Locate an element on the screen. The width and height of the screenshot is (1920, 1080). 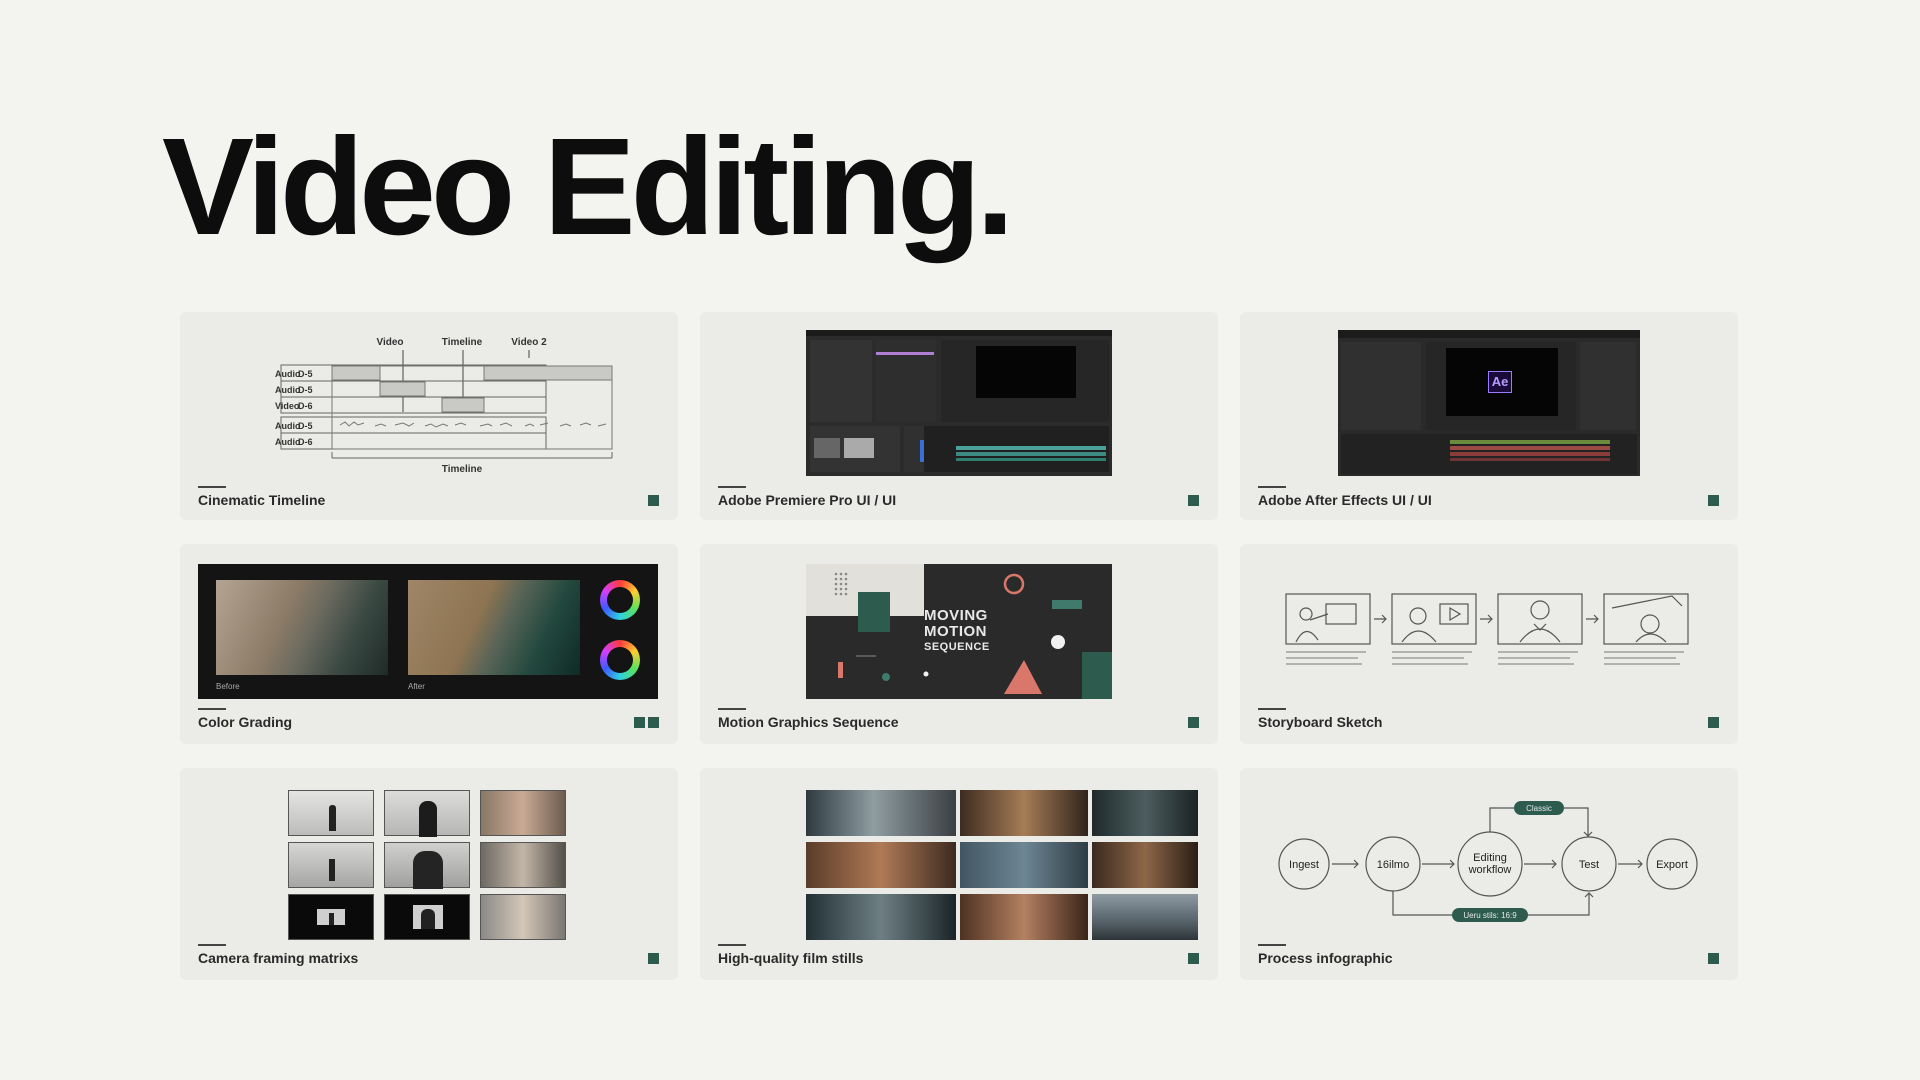
card-label: High-quality film stills is located at coordinates (791, 958).